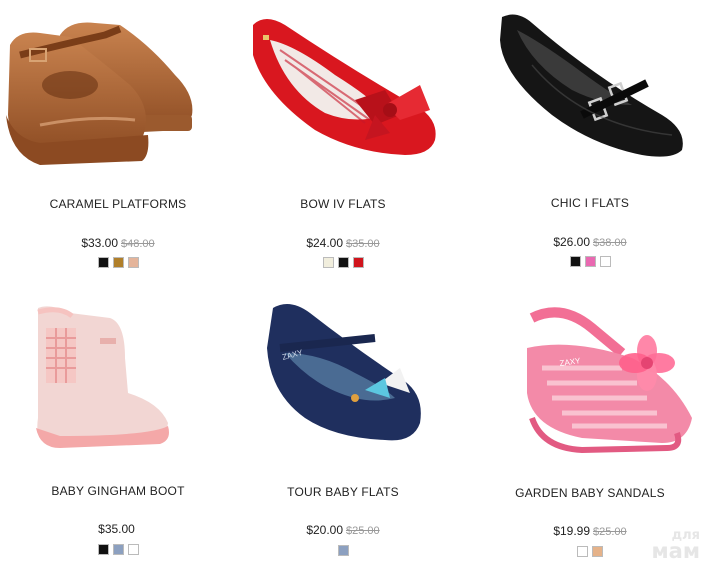 The image size is (710, 565). What do you see at coordinates (325, 243) in the screenshot?
I see `sale-price: $24.00` at bounding box center [325, 243].